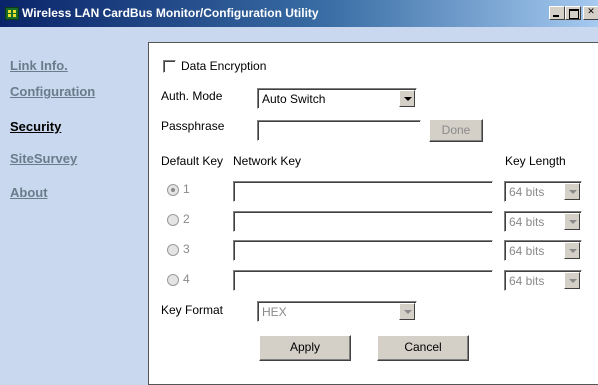 The height and width of the screenshot is (385, 598). I want to click on key-4-length-select: 64 bits, so click(543, 280).